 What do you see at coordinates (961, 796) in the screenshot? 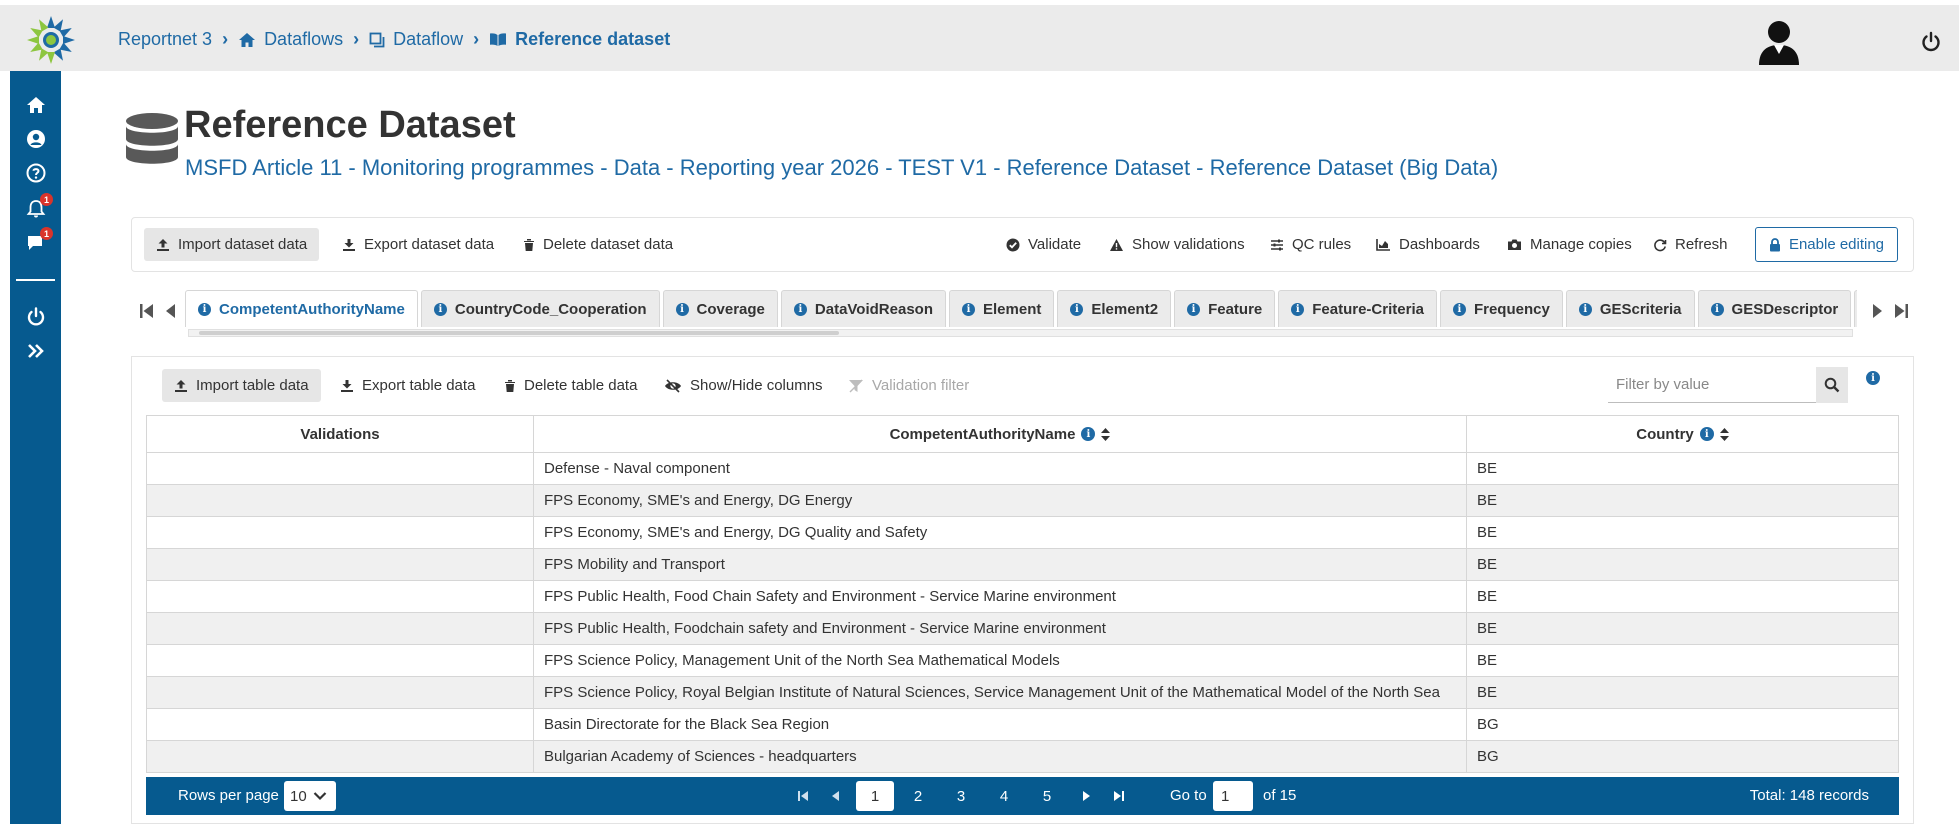
I see `page-3-button: 3` at bounding box center [961, 796].